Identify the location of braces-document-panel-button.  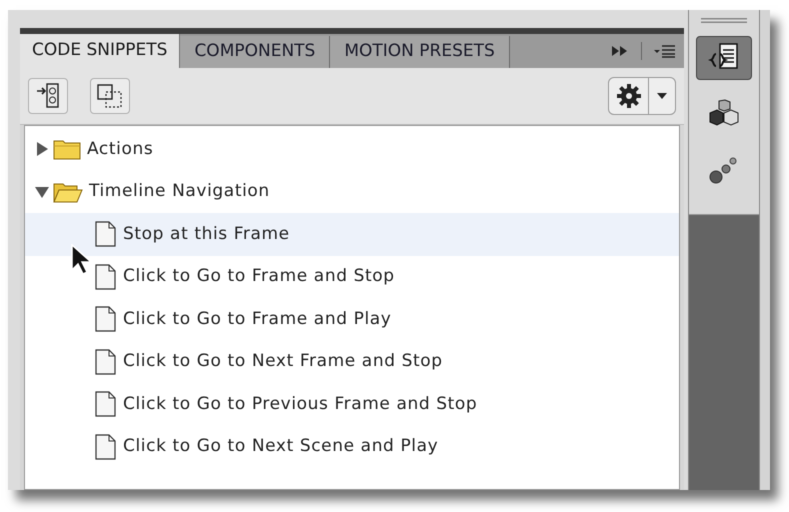
(724, 58).